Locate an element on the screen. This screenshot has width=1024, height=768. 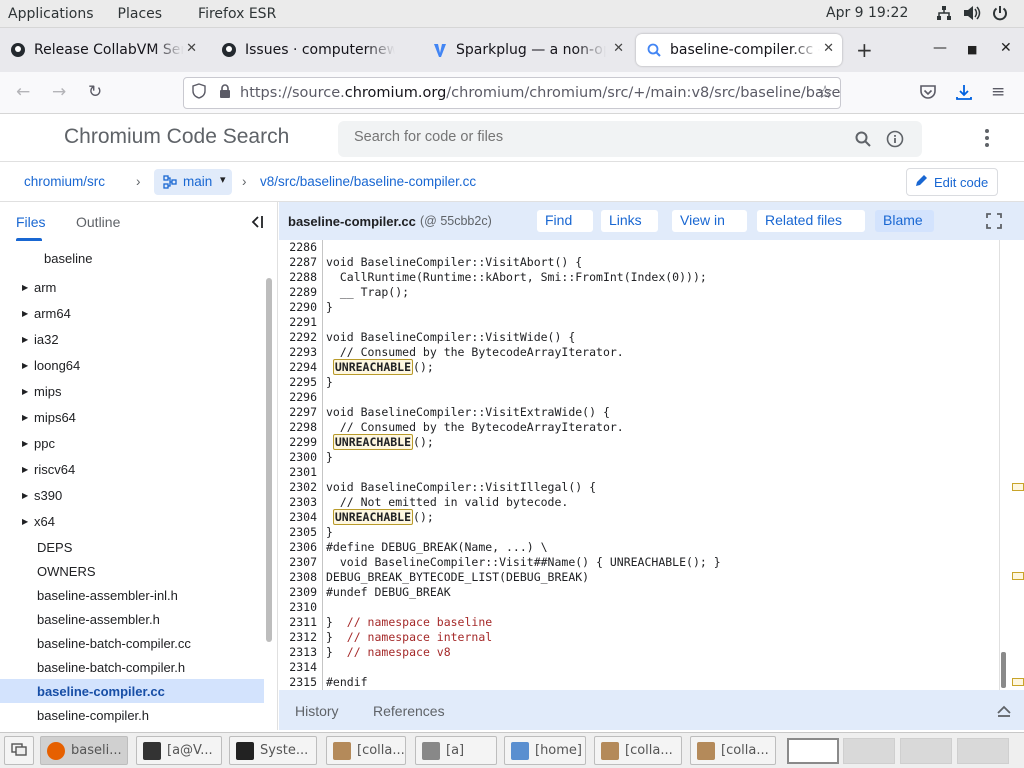
line-number: 2290 is located at coordinates (298, 307).